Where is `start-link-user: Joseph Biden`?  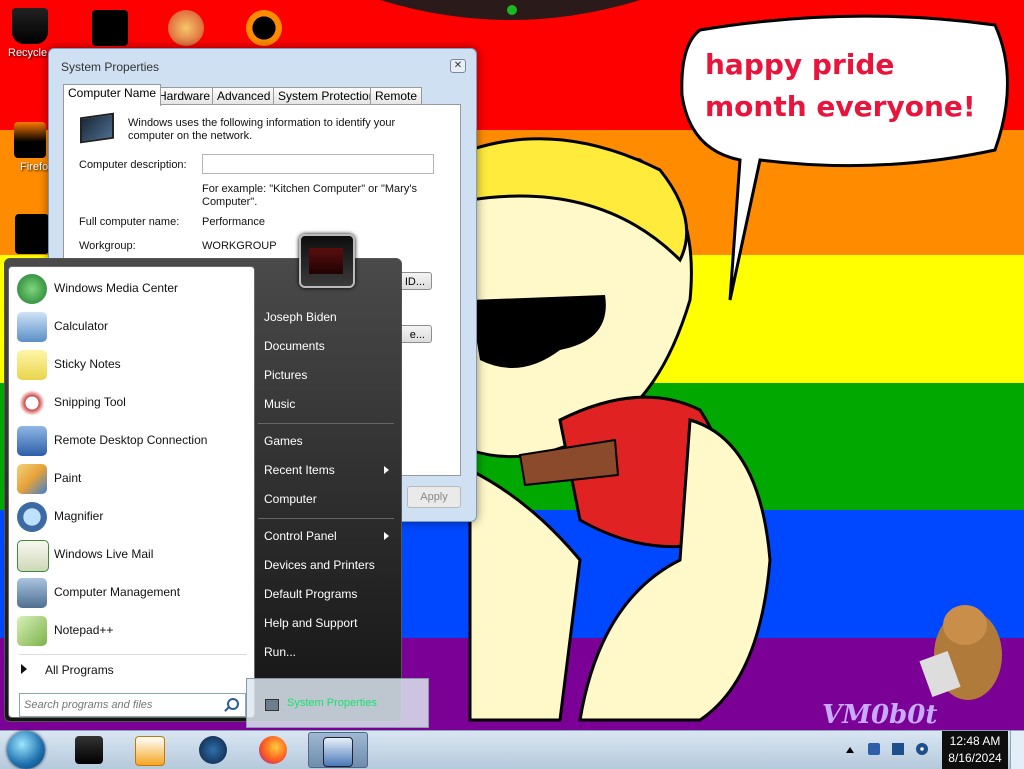
start-link-user: Joseph Biden is located at coordinates (300, 317).